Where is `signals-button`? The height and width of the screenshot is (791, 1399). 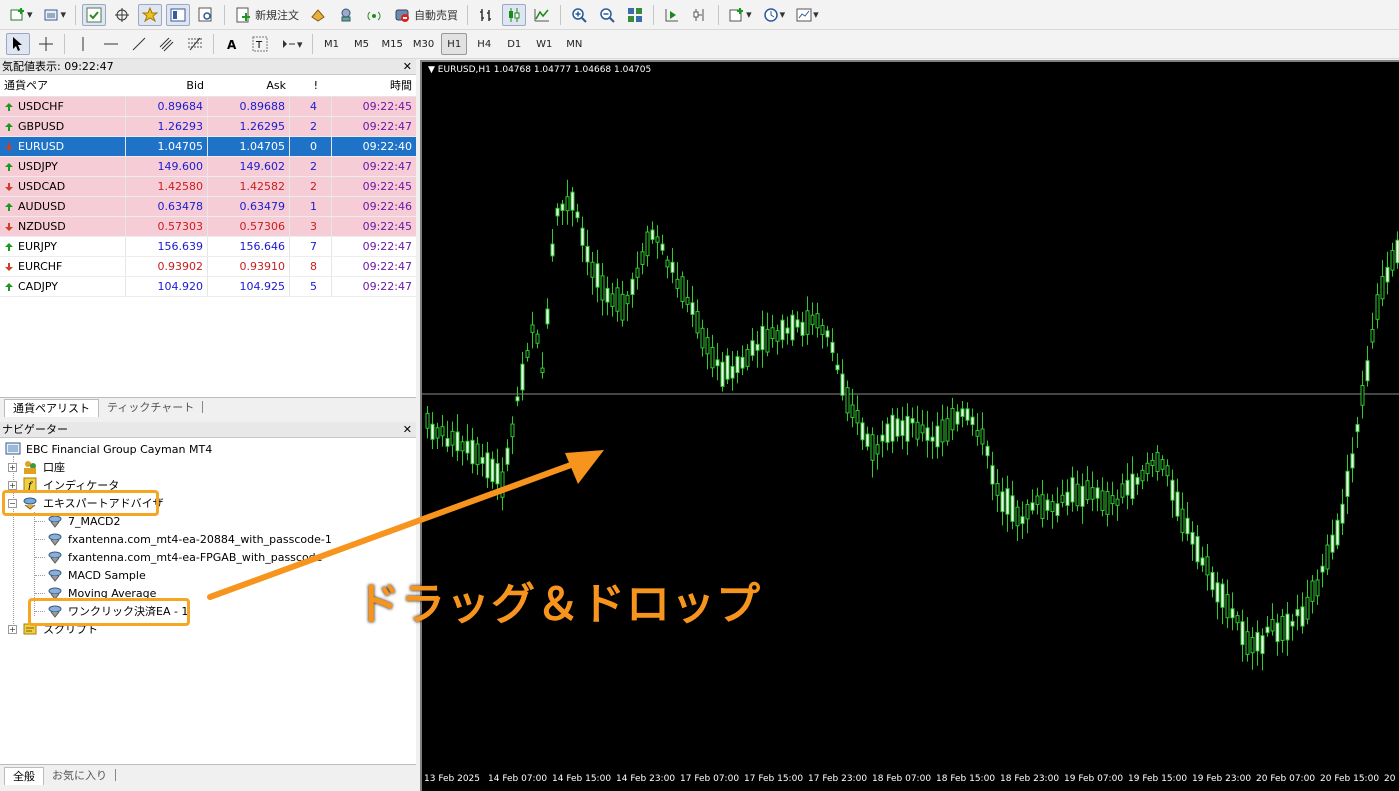 signals-button is located at coordinates (346, 15).